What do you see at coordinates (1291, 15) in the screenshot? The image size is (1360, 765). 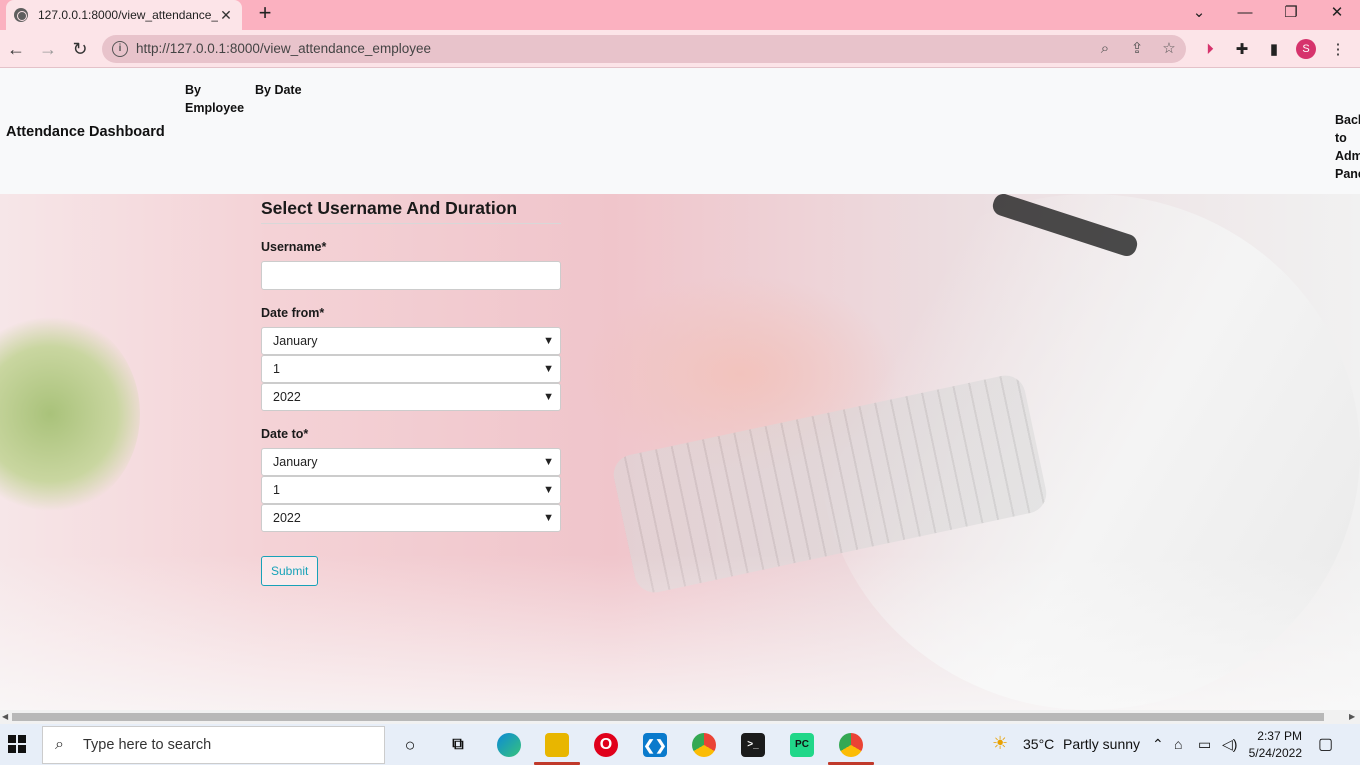 I see `maximize-button: ❐` at bounding box center [1291, 15].